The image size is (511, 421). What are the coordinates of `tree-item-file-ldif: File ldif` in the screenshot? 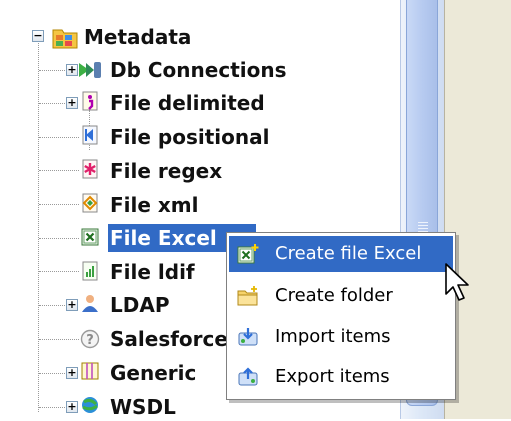 It's located at (169, 272).